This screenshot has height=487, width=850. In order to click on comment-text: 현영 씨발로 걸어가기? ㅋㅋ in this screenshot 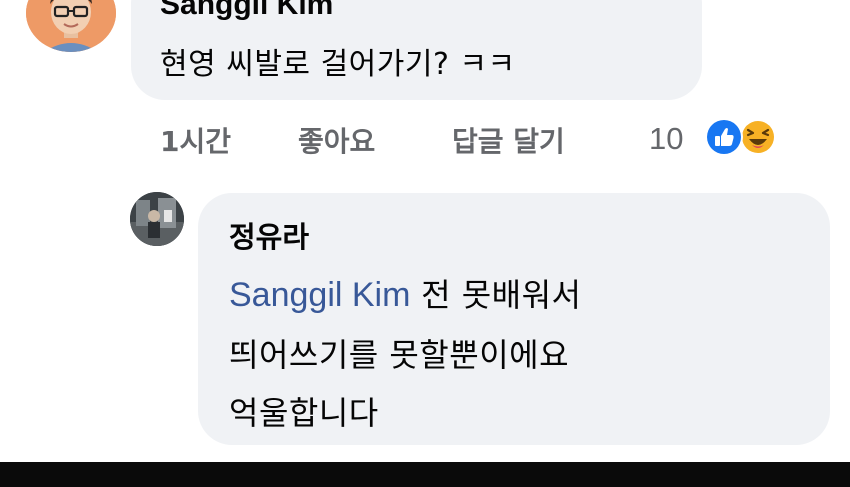, I will do `click(338, 64)`.